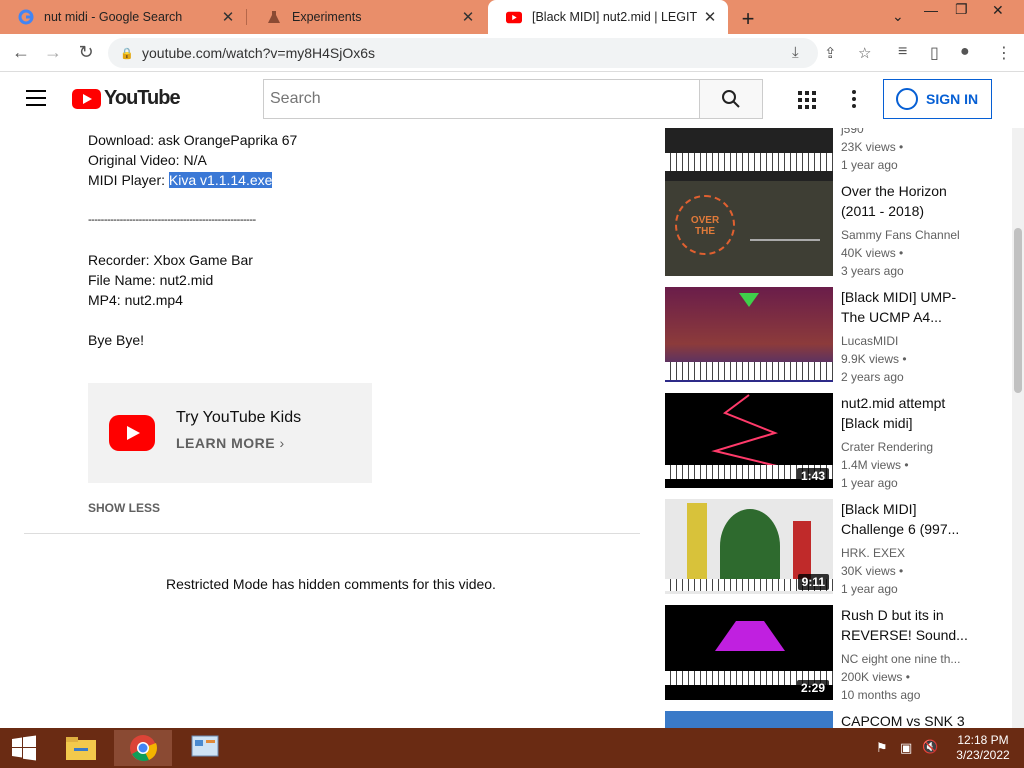 The width and height of the screenshot is (1024, 768). Describe the element at coordinates (731, 99) in the screenshot. I see `search-button` at that location.